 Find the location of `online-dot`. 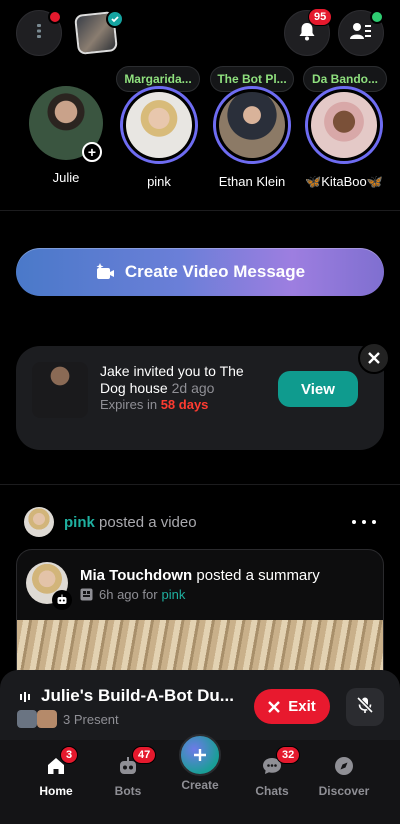

online-dot is located at coordinates (377, 17).